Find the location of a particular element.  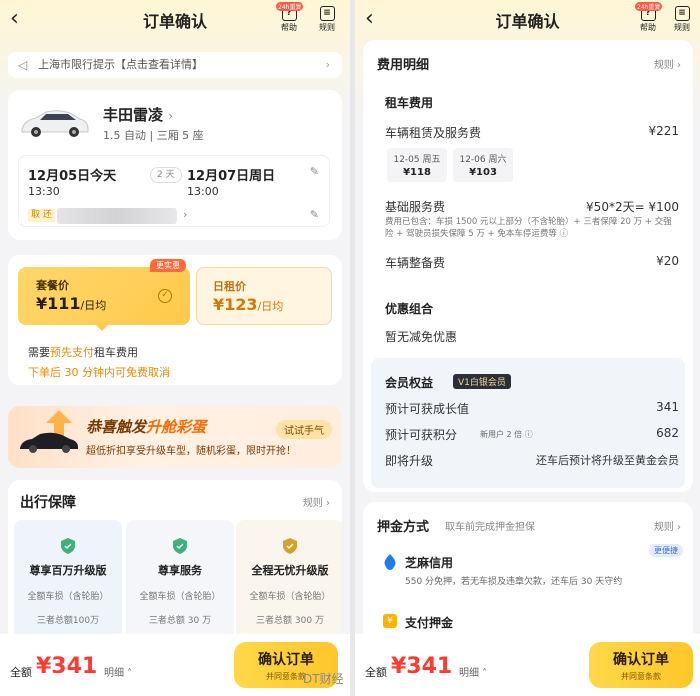

base-fee-value: ¥50*2天= ¥100 is located at coordinates (632, 207).